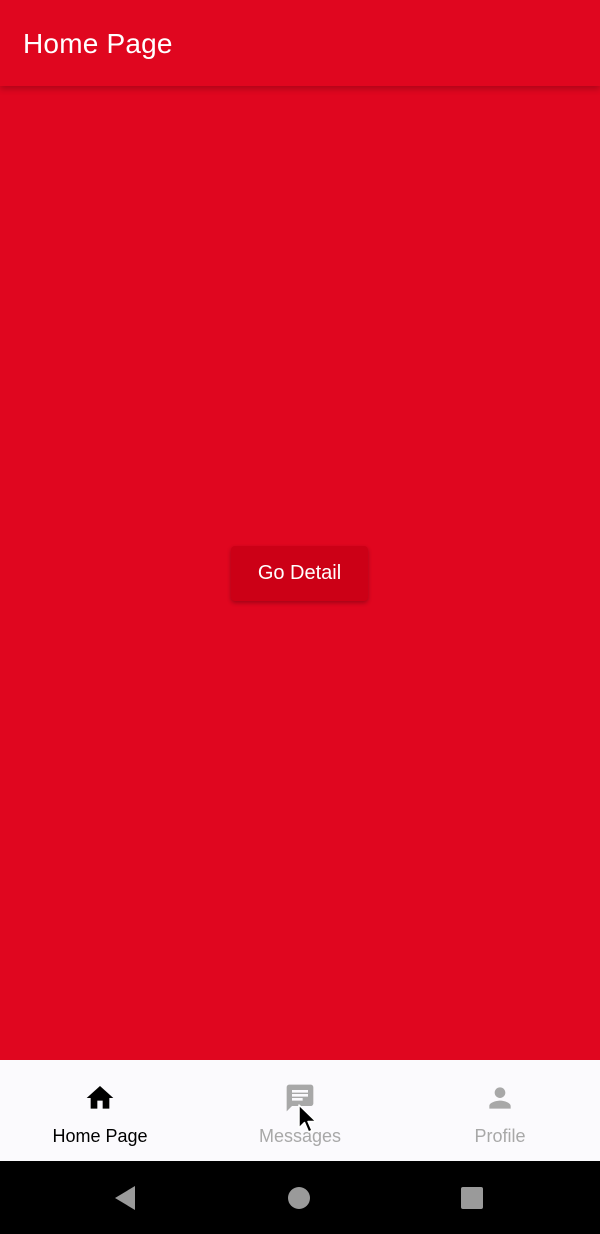 This screenshot has height=1234, width=600. I want to click on app-bar: Home Page, so click(300, 43).